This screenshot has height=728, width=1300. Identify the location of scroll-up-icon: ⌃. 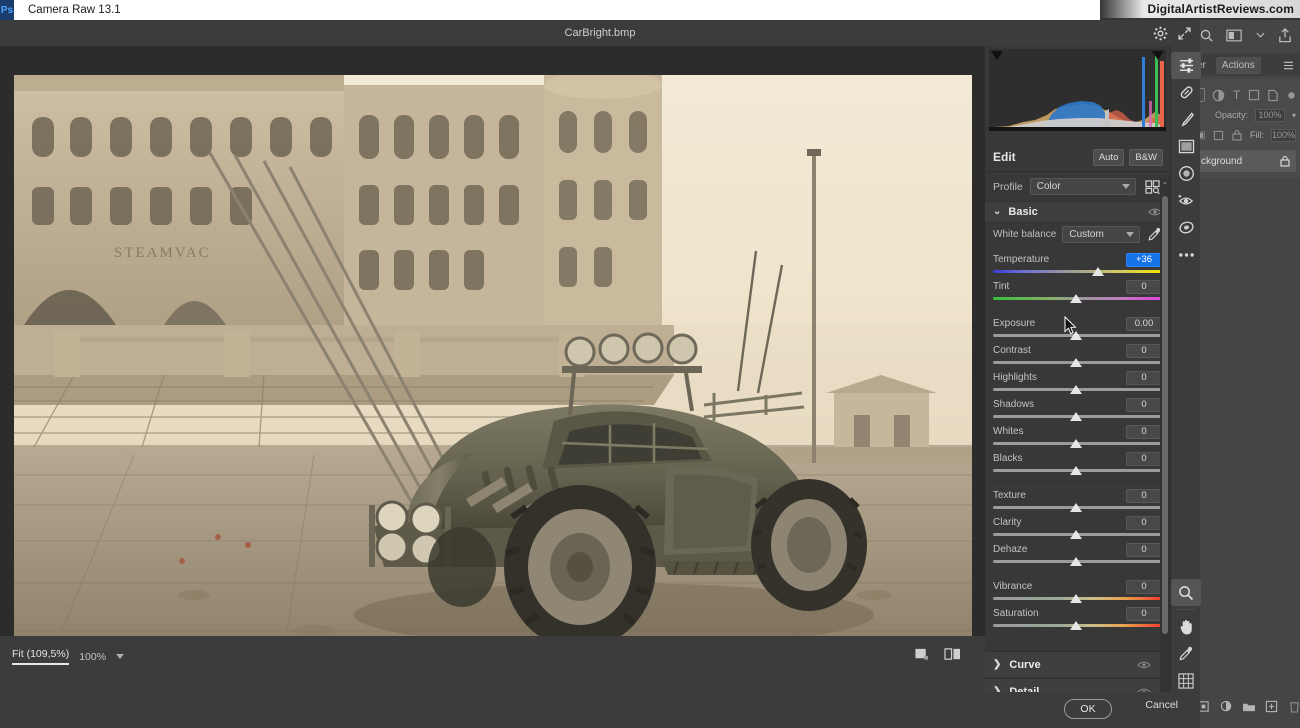
(1165, 185).